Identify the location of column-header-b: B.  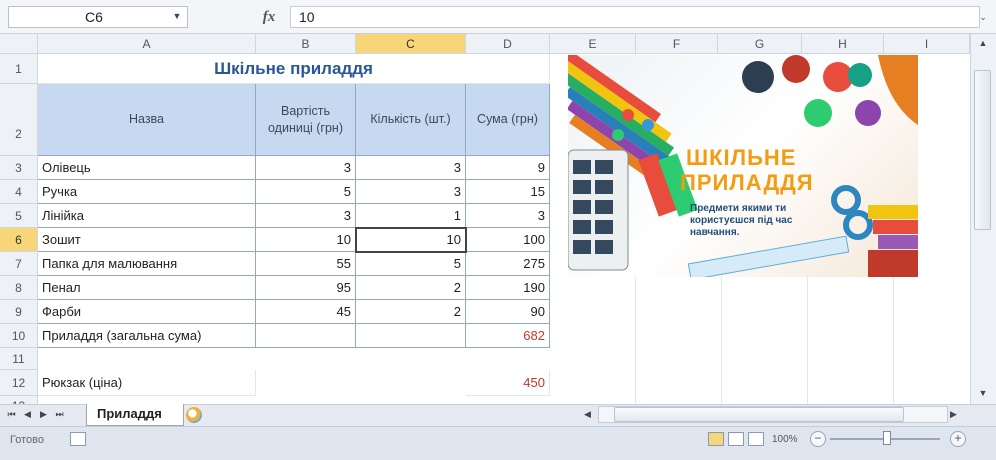
(306, 44).